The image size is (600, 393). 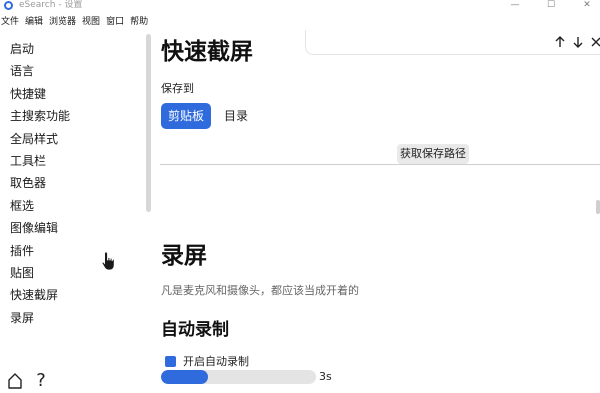 I want to click on home-icon, so click(x=15, y=381).